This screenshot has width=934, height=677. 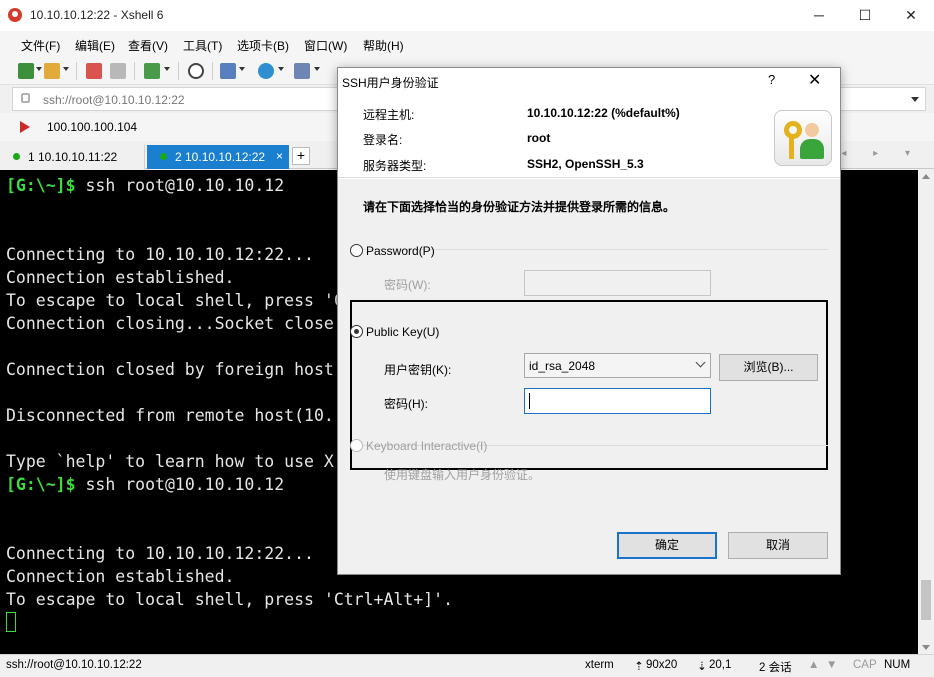 What do you see at coordinates (175, 300) in the screenshot?
I see `terminal-line: To escape to local shell, press 'C` at bounding box center [175, 300].